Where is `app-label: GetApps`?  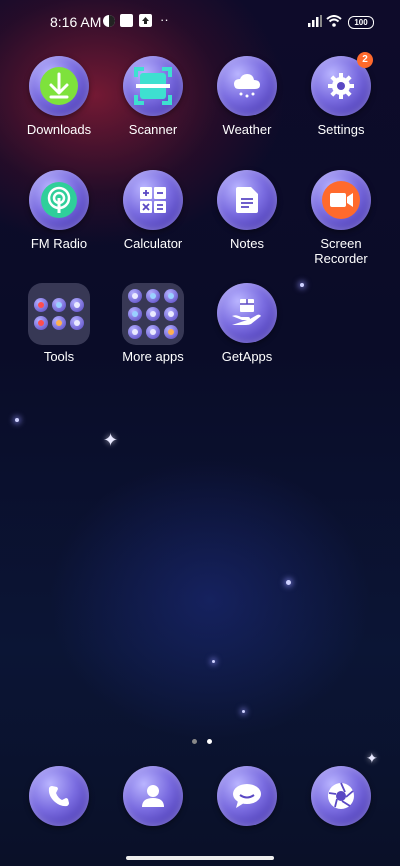 app-label: GetApps is located at coordinates (247, 356).